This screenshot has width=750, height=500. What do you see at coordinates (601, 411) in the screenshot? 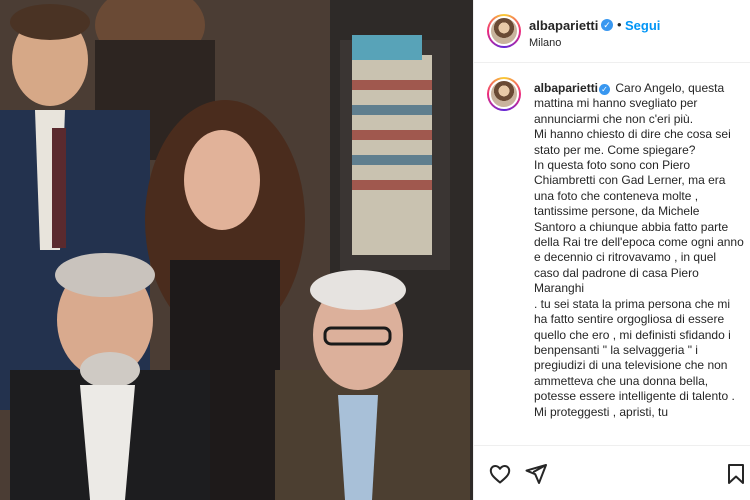
I see `caption-paragraph: Mi proteggesti , apristi, tu` at bounding box center [601, 411].